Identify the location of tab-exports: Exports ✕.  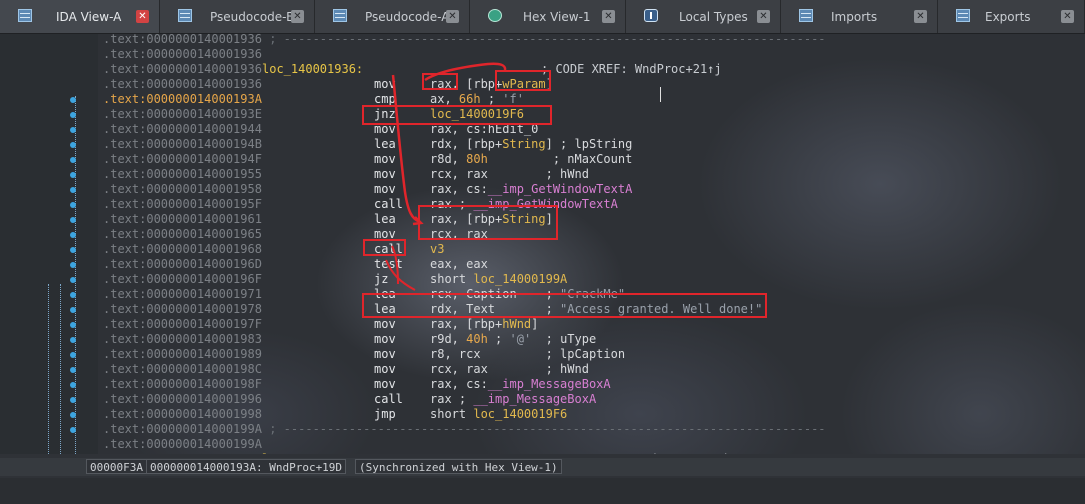
(1011, 16).